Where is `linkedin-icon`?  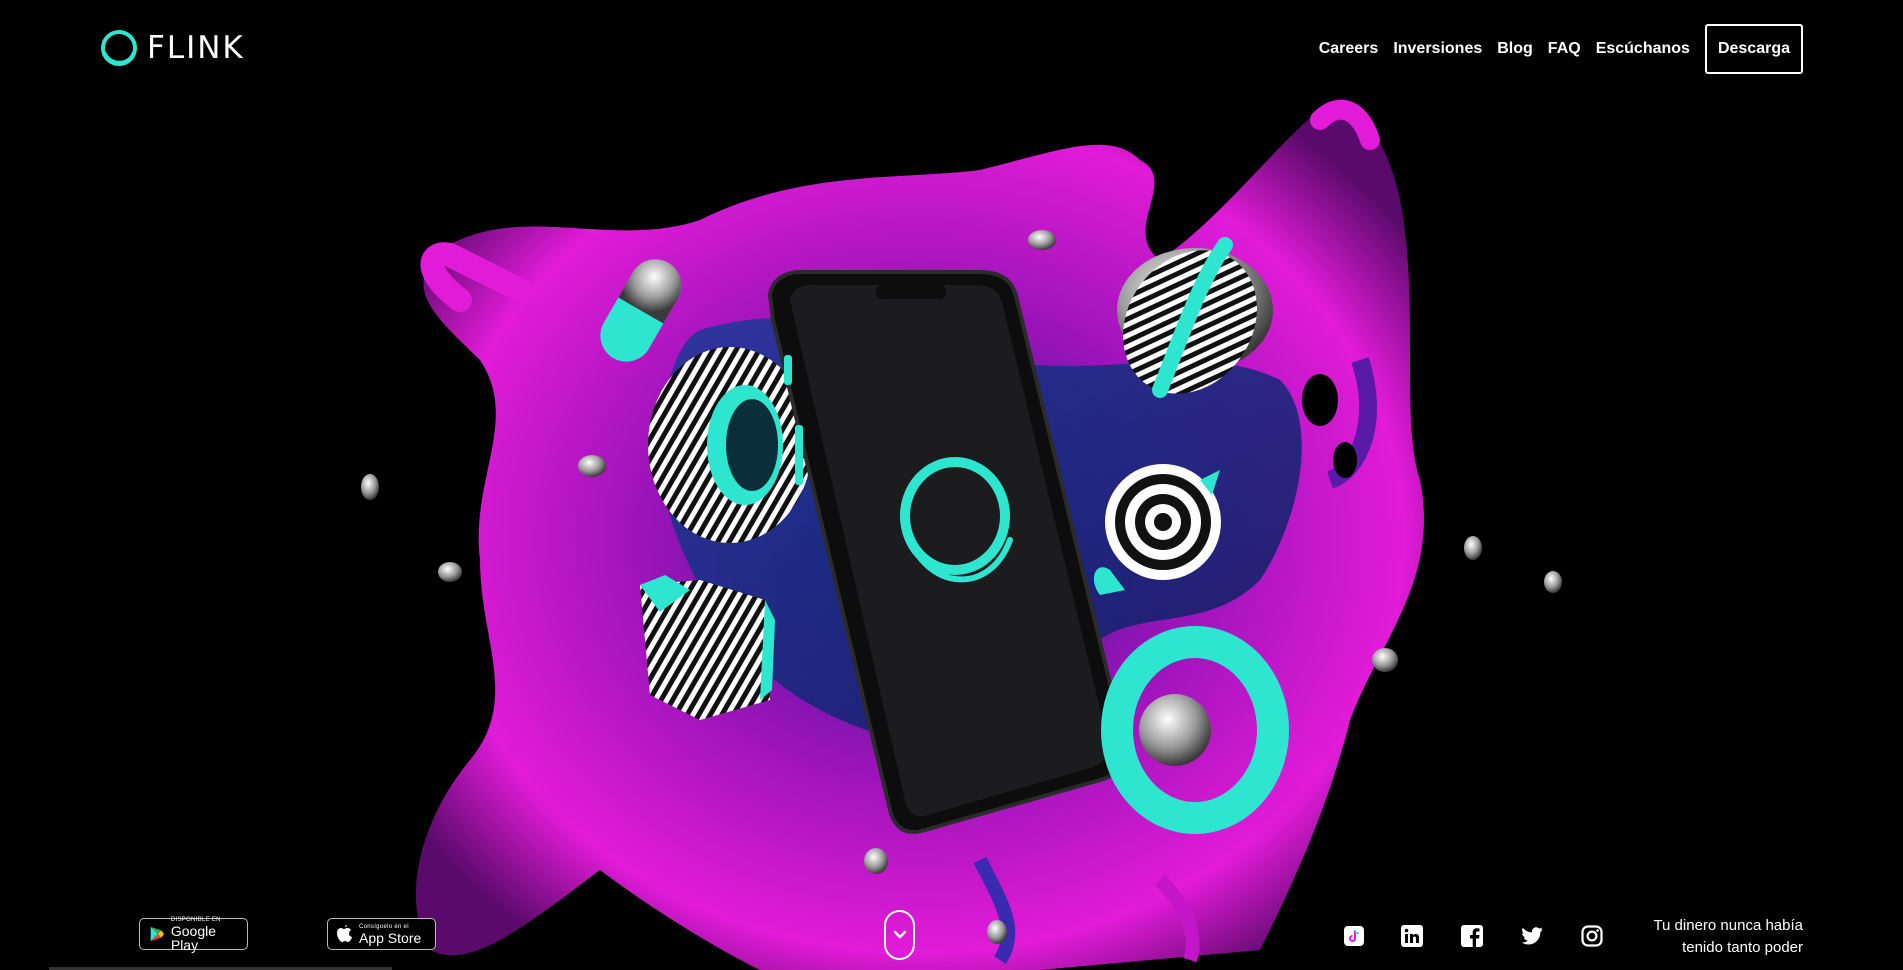
linkedin-icon is located at coordinates (1412, 936).